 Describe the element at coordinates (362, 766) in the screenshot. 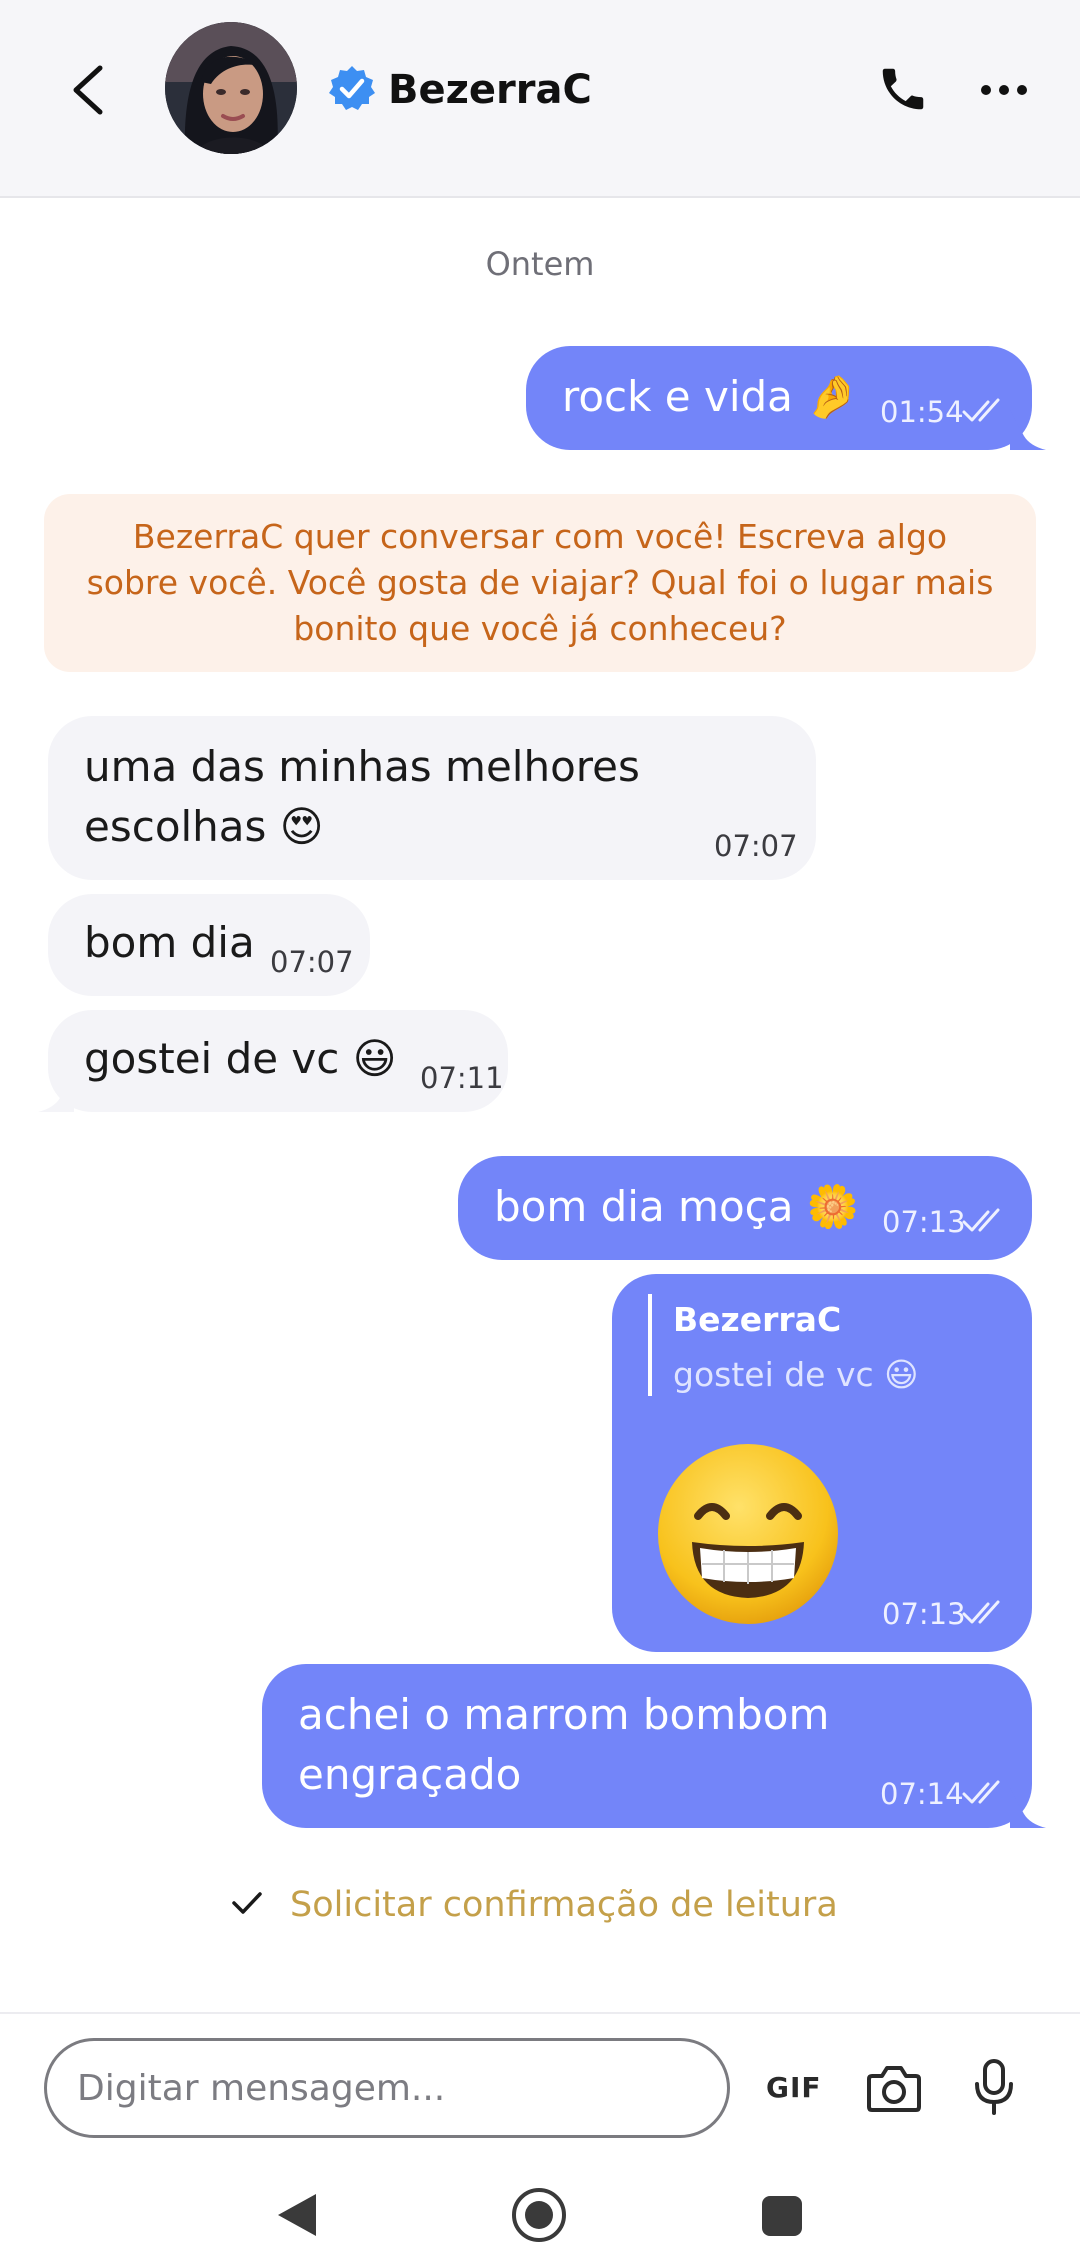

I see `message-text-line: uma das minhas melhores` at that location.